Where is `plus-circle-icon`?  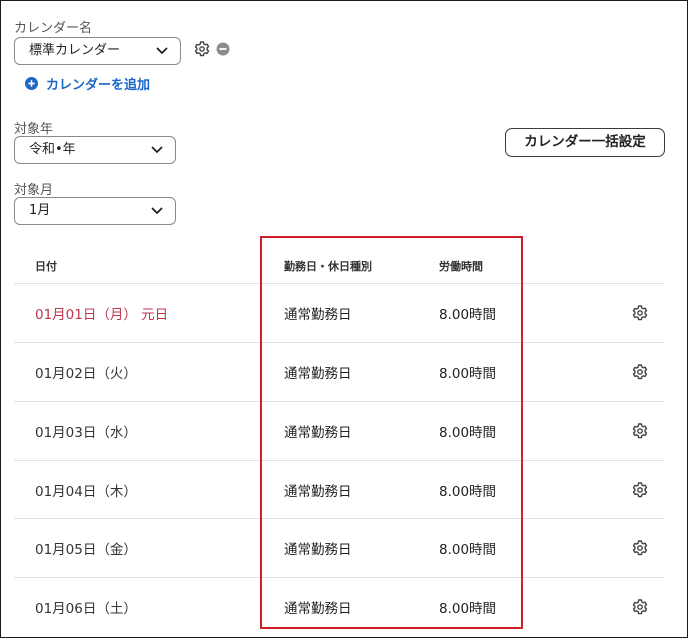 plus-circle-icon is located at coordinates (31, 83).